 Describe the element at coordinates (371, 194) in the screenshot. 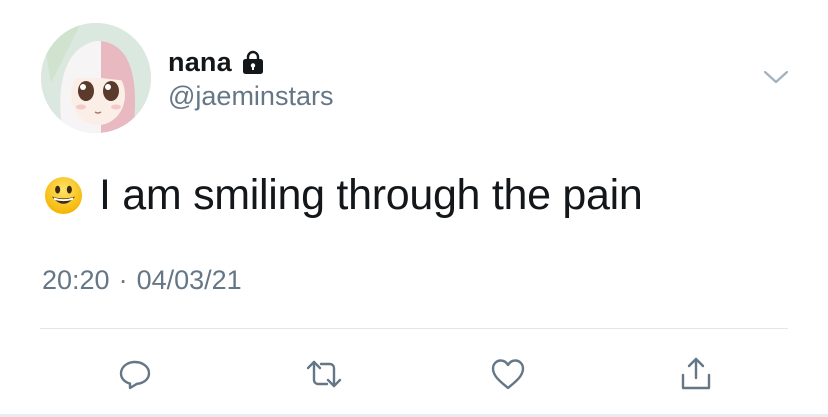

I see `tweet-body: I am smiling through the pain` at that location.